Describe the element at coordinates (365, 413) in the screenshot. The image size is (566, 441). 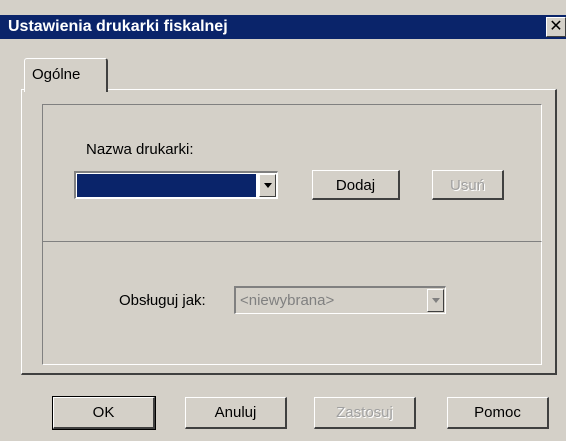
I see `apply-button: Zastosuj` at that location.